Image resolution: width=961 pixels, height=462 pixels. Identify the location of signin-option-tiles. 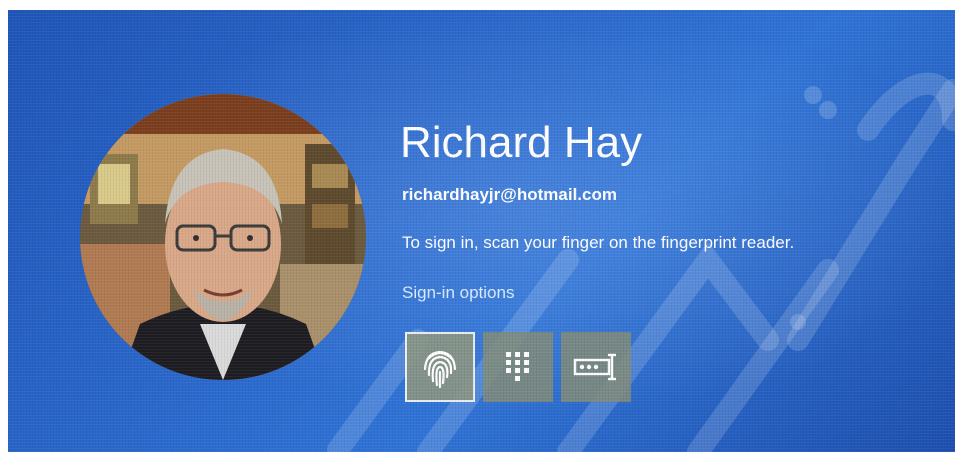
(518, 367).